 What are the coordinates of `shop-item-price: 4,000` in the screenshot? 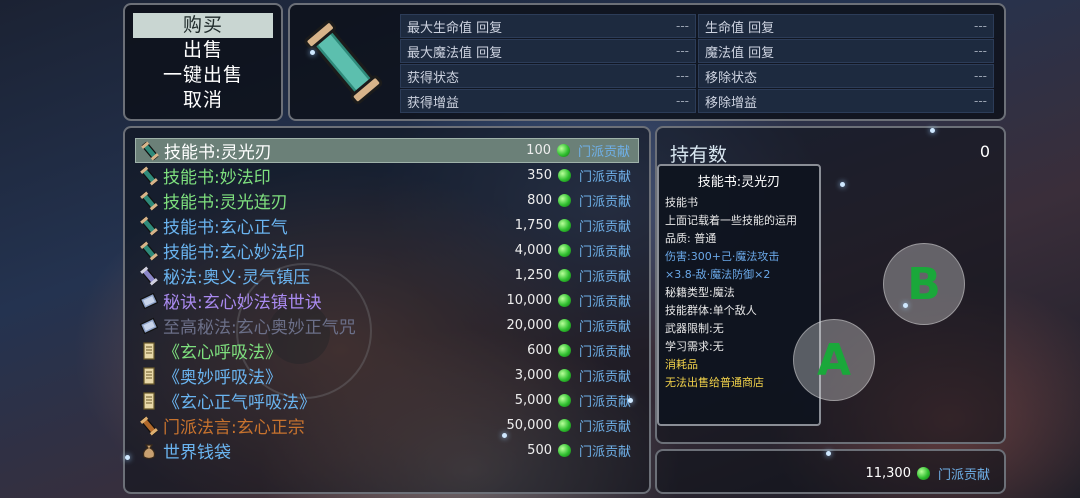 It's located at (533, 250).